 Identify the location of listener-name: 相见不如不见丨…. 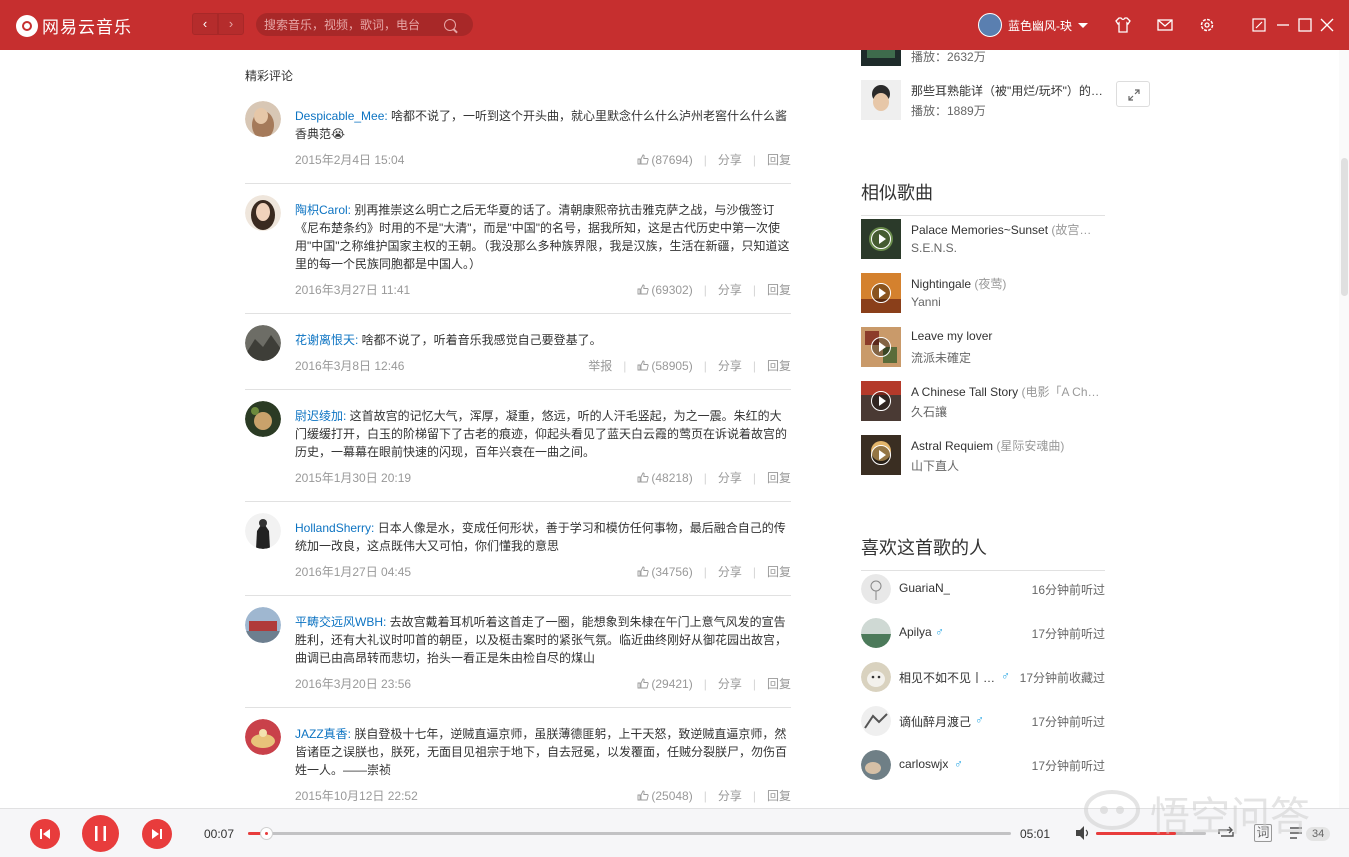
(947, 677).